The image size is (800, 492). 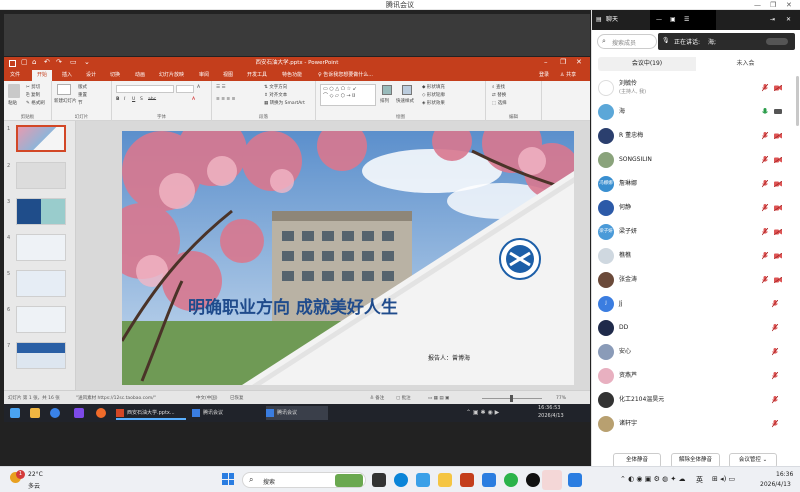 What do you see at coordinates (80, 103) in the screenshot?
I see `section-button: 节` at bounding box center [80, 103].